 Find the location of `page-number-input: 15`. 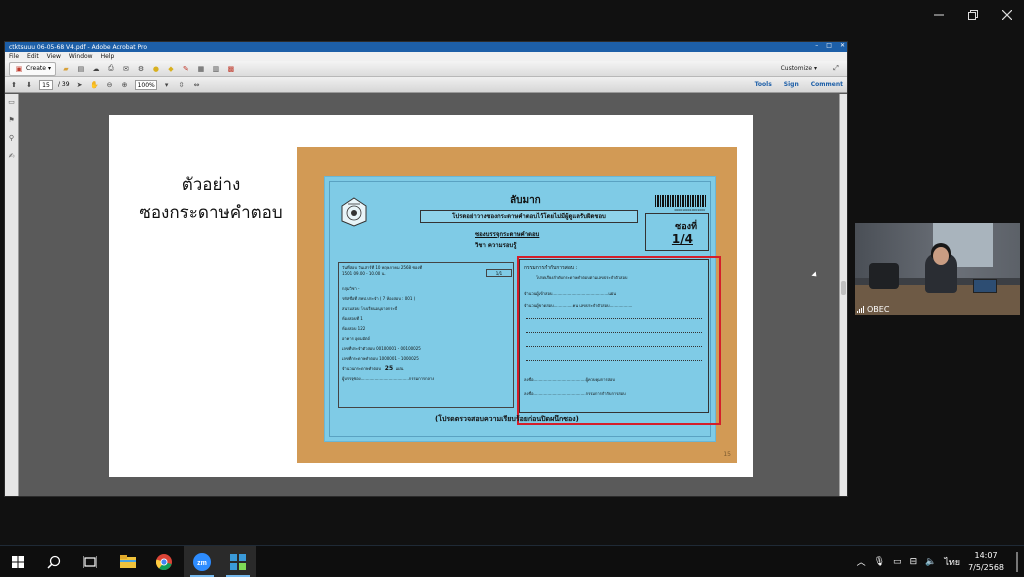

page-number-input: 15 is located at coordinates (46, 84).